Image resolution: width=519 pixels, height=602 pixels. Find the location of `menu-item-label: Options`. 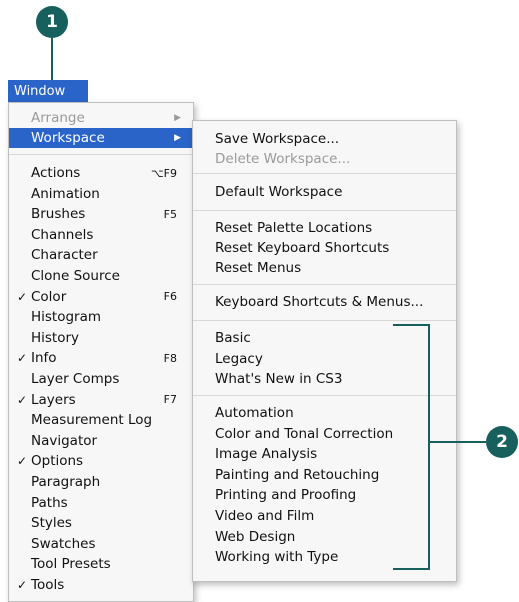

menu-item-label: Options is located at coordinates (57, 461).